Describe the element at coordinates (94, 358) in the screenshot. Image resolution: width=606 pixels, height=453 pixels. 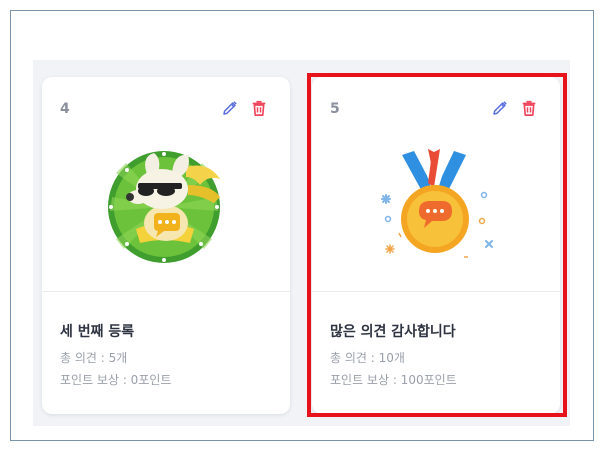
I see `opinion-count: 총 의견 : 5개` at that location.